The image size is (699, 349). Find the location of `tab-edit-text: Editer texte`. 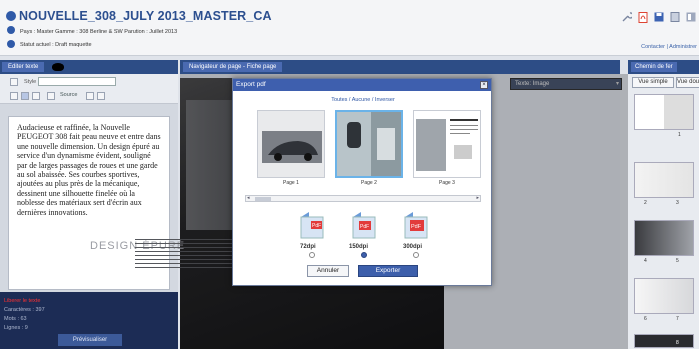

tab-edit-text: Editer texte is located at coordinates (23, 67).